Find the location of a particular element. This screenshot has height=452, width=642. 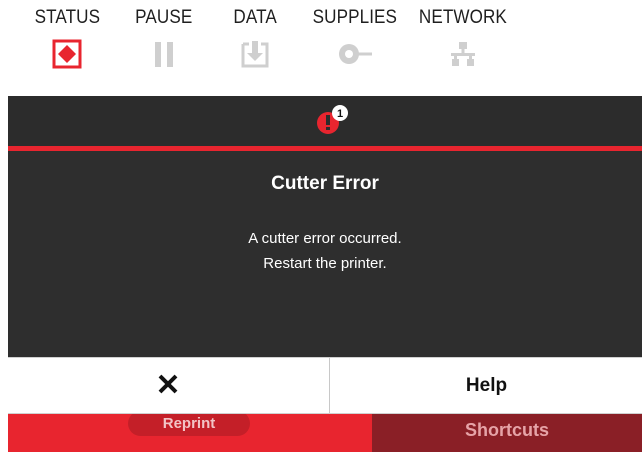

indicator-data-label: DATA is located at coordinates (255, 17).